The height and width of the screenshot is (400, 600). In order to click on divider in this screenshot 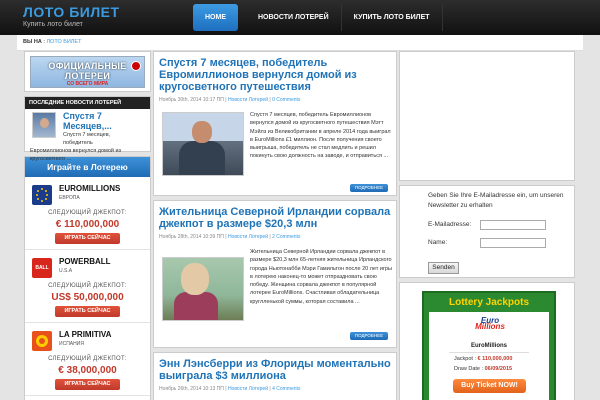, I will do `click(489, 352)`.